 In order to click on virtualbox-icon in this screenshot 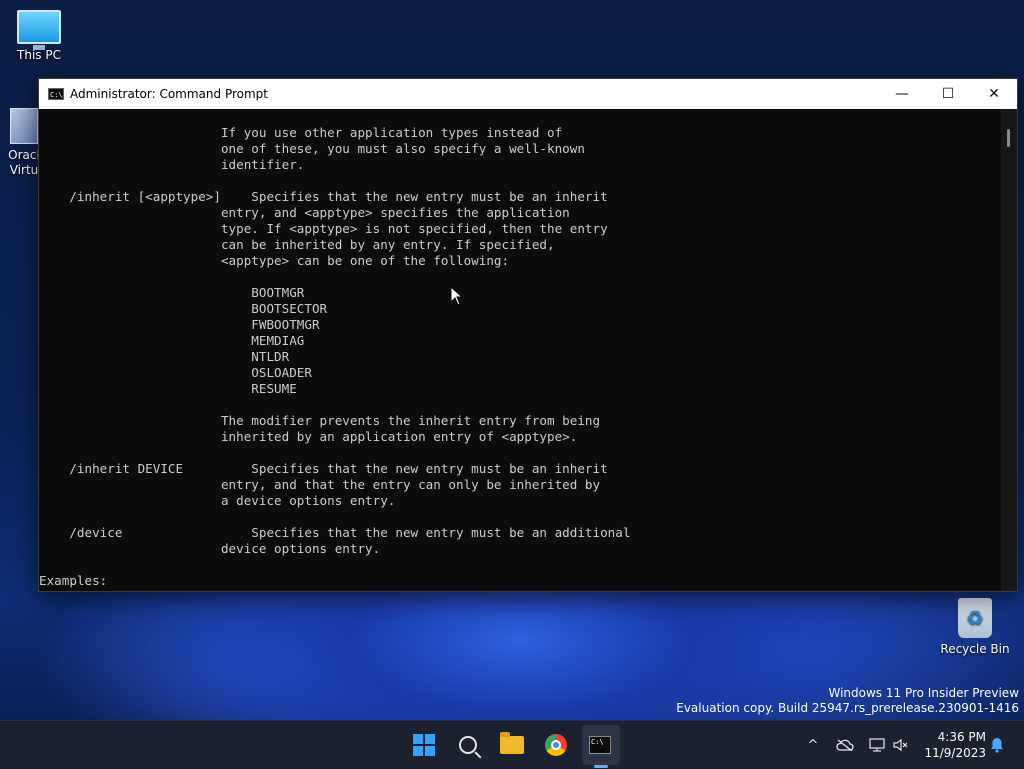, I will do `click(24, 126)`.